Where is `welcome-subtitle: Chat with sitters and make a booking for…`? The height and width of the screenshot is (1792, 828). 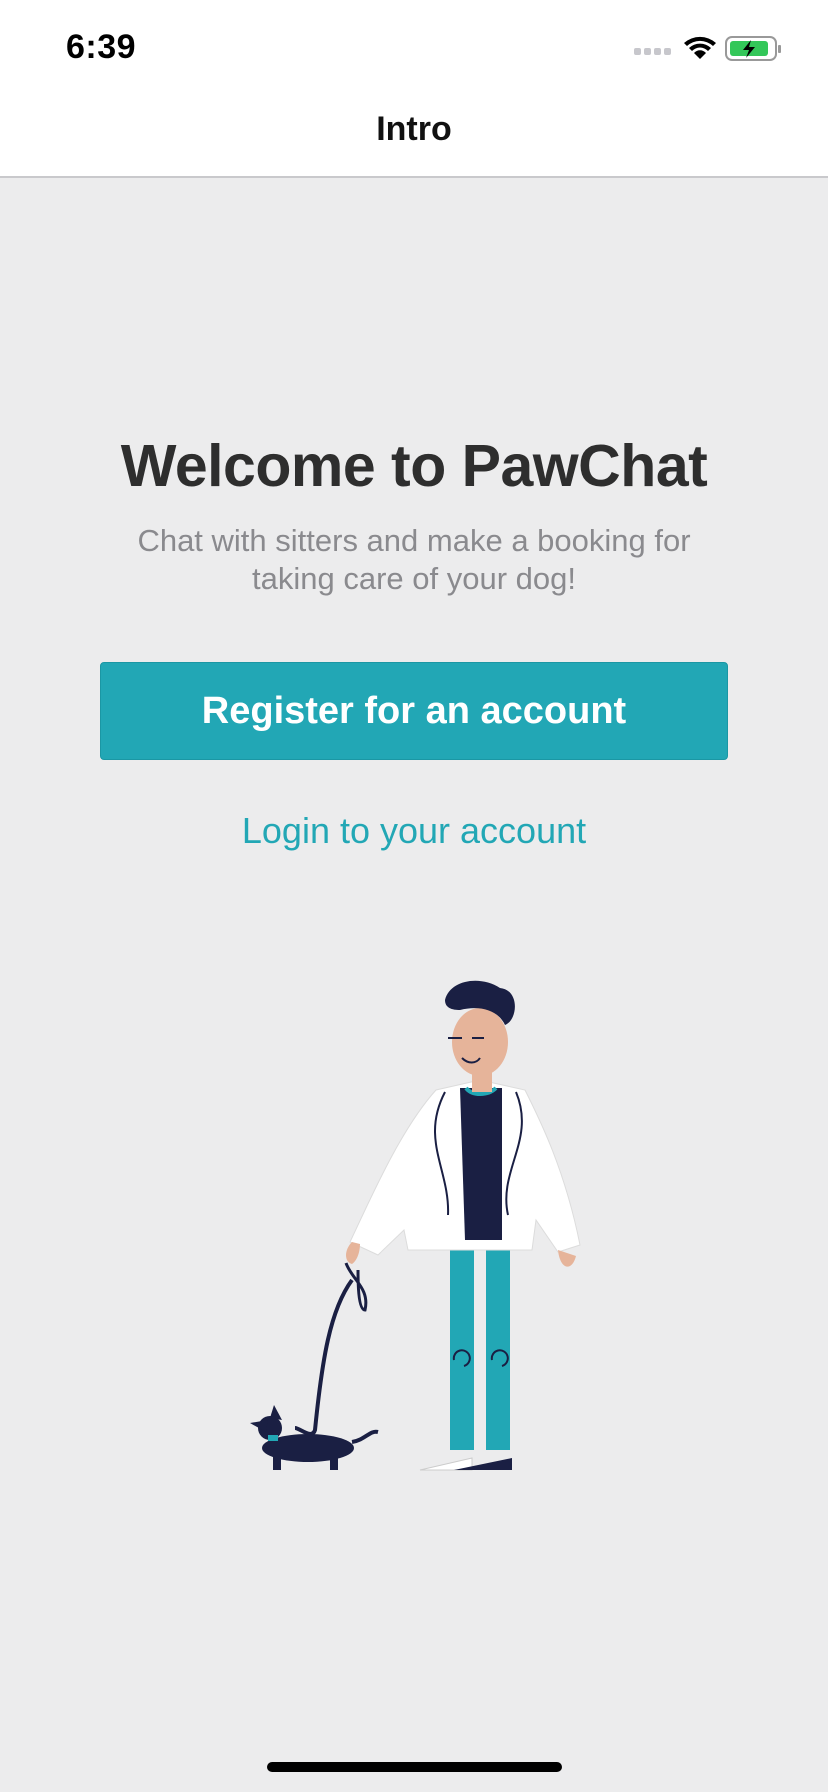 welcome-subtitle: Chat with sitters and make a booking for… is located at coordinates (414, 559).